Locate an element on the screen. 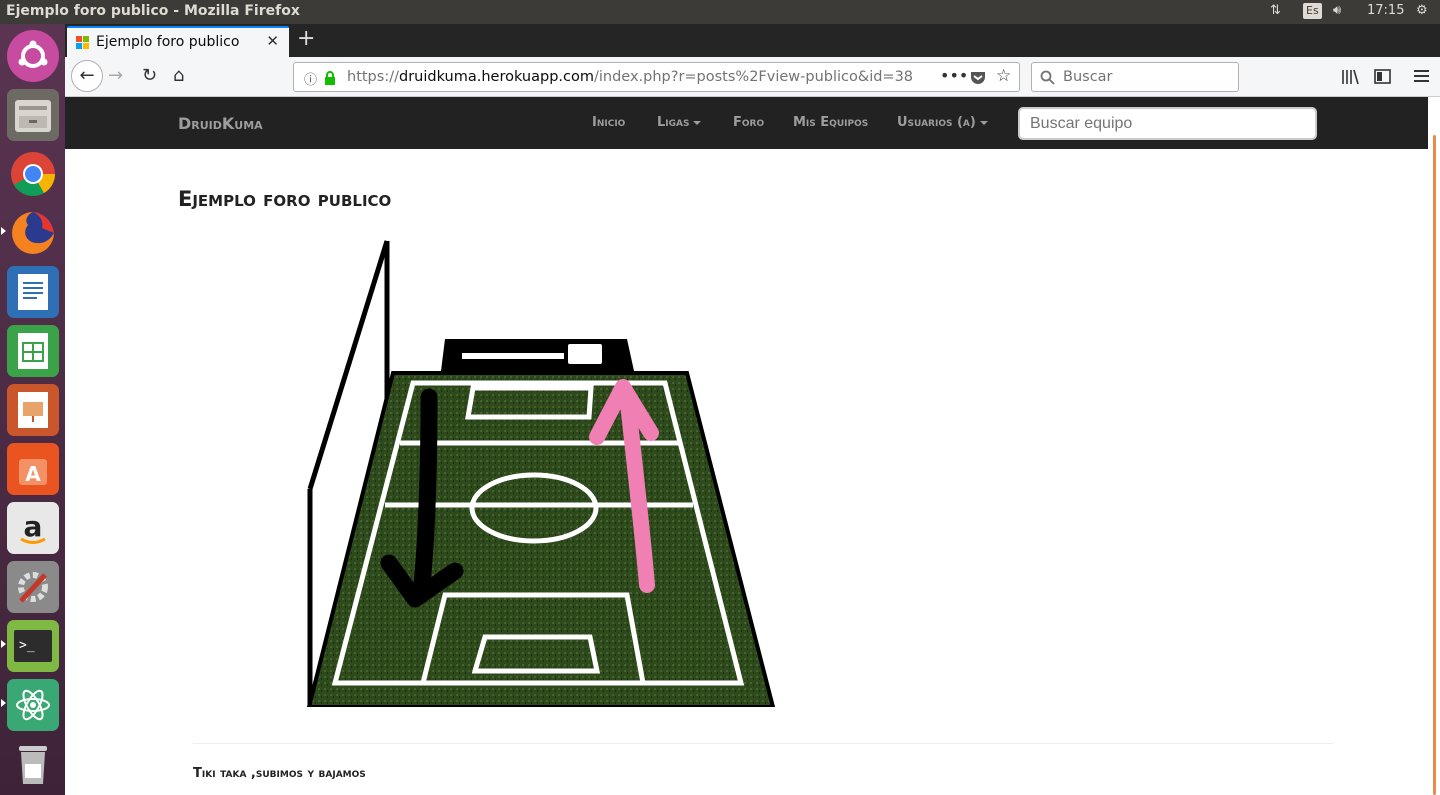  trash-icon is located at coordinates (33, 764).